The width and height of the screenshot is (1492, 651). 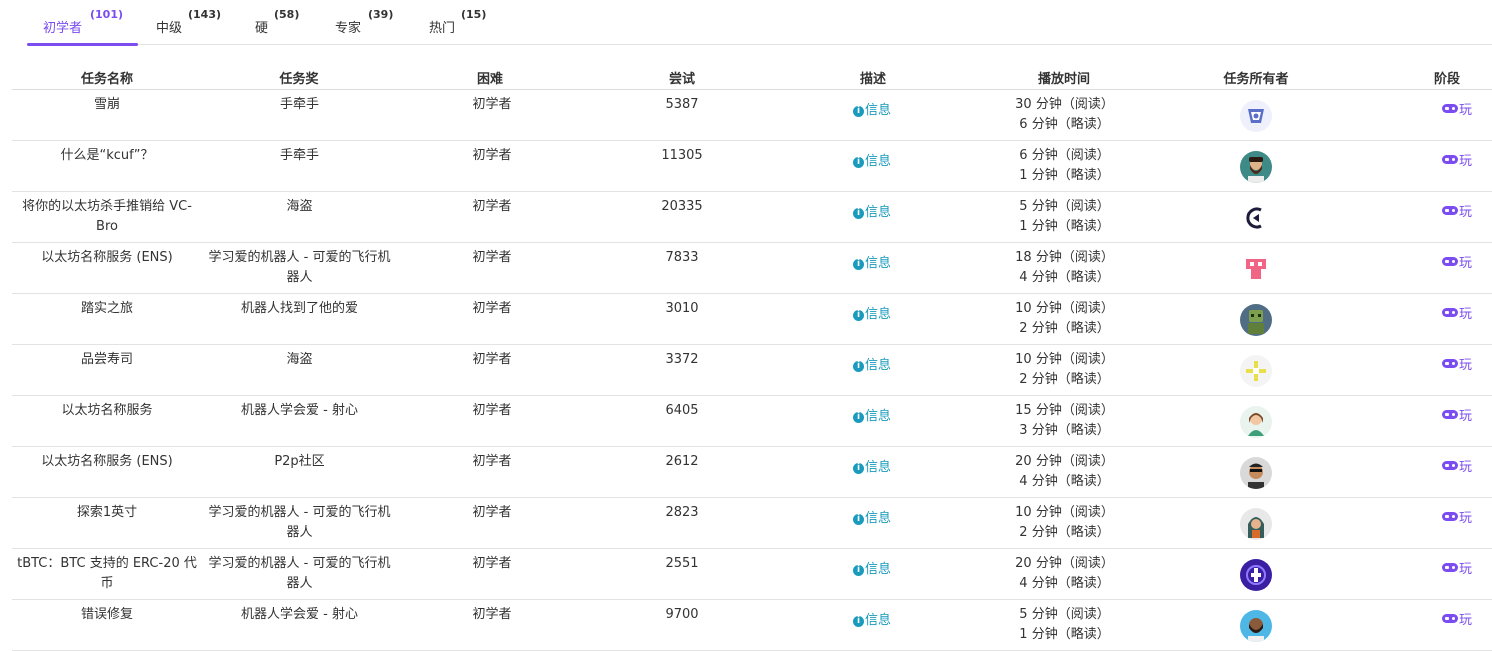 I want to click on quest-reward: 手牵手, so click(x=299, y=104).